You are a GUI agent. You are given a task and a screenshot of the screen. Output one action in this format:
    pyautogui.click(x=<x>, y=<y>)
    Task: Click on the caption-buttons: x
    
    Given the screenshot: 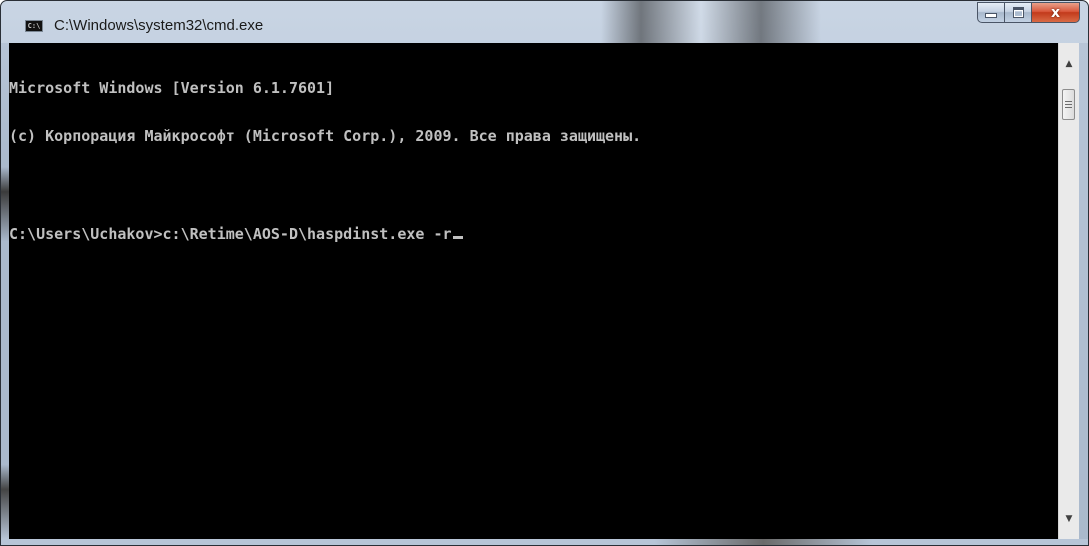 What is the action you would take?
    pyautogui.click(x=1028, y=12)
    